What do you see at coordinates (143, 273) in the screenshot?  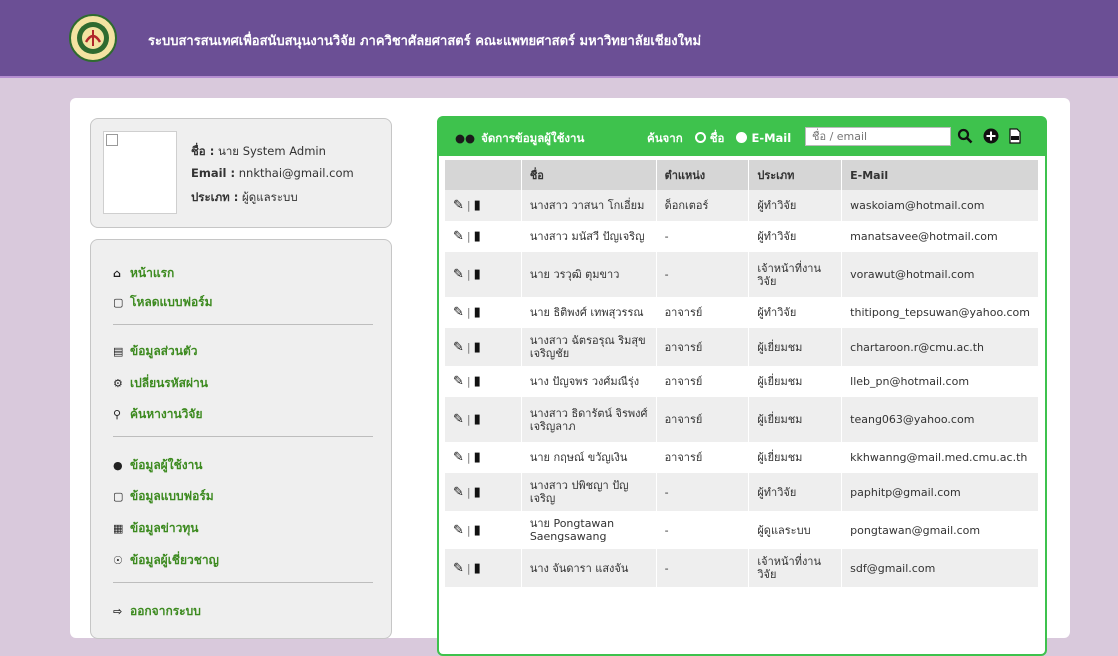 I see `menu-item-home: ⌂ หน้าแรก` at bounding box center [143, 273].